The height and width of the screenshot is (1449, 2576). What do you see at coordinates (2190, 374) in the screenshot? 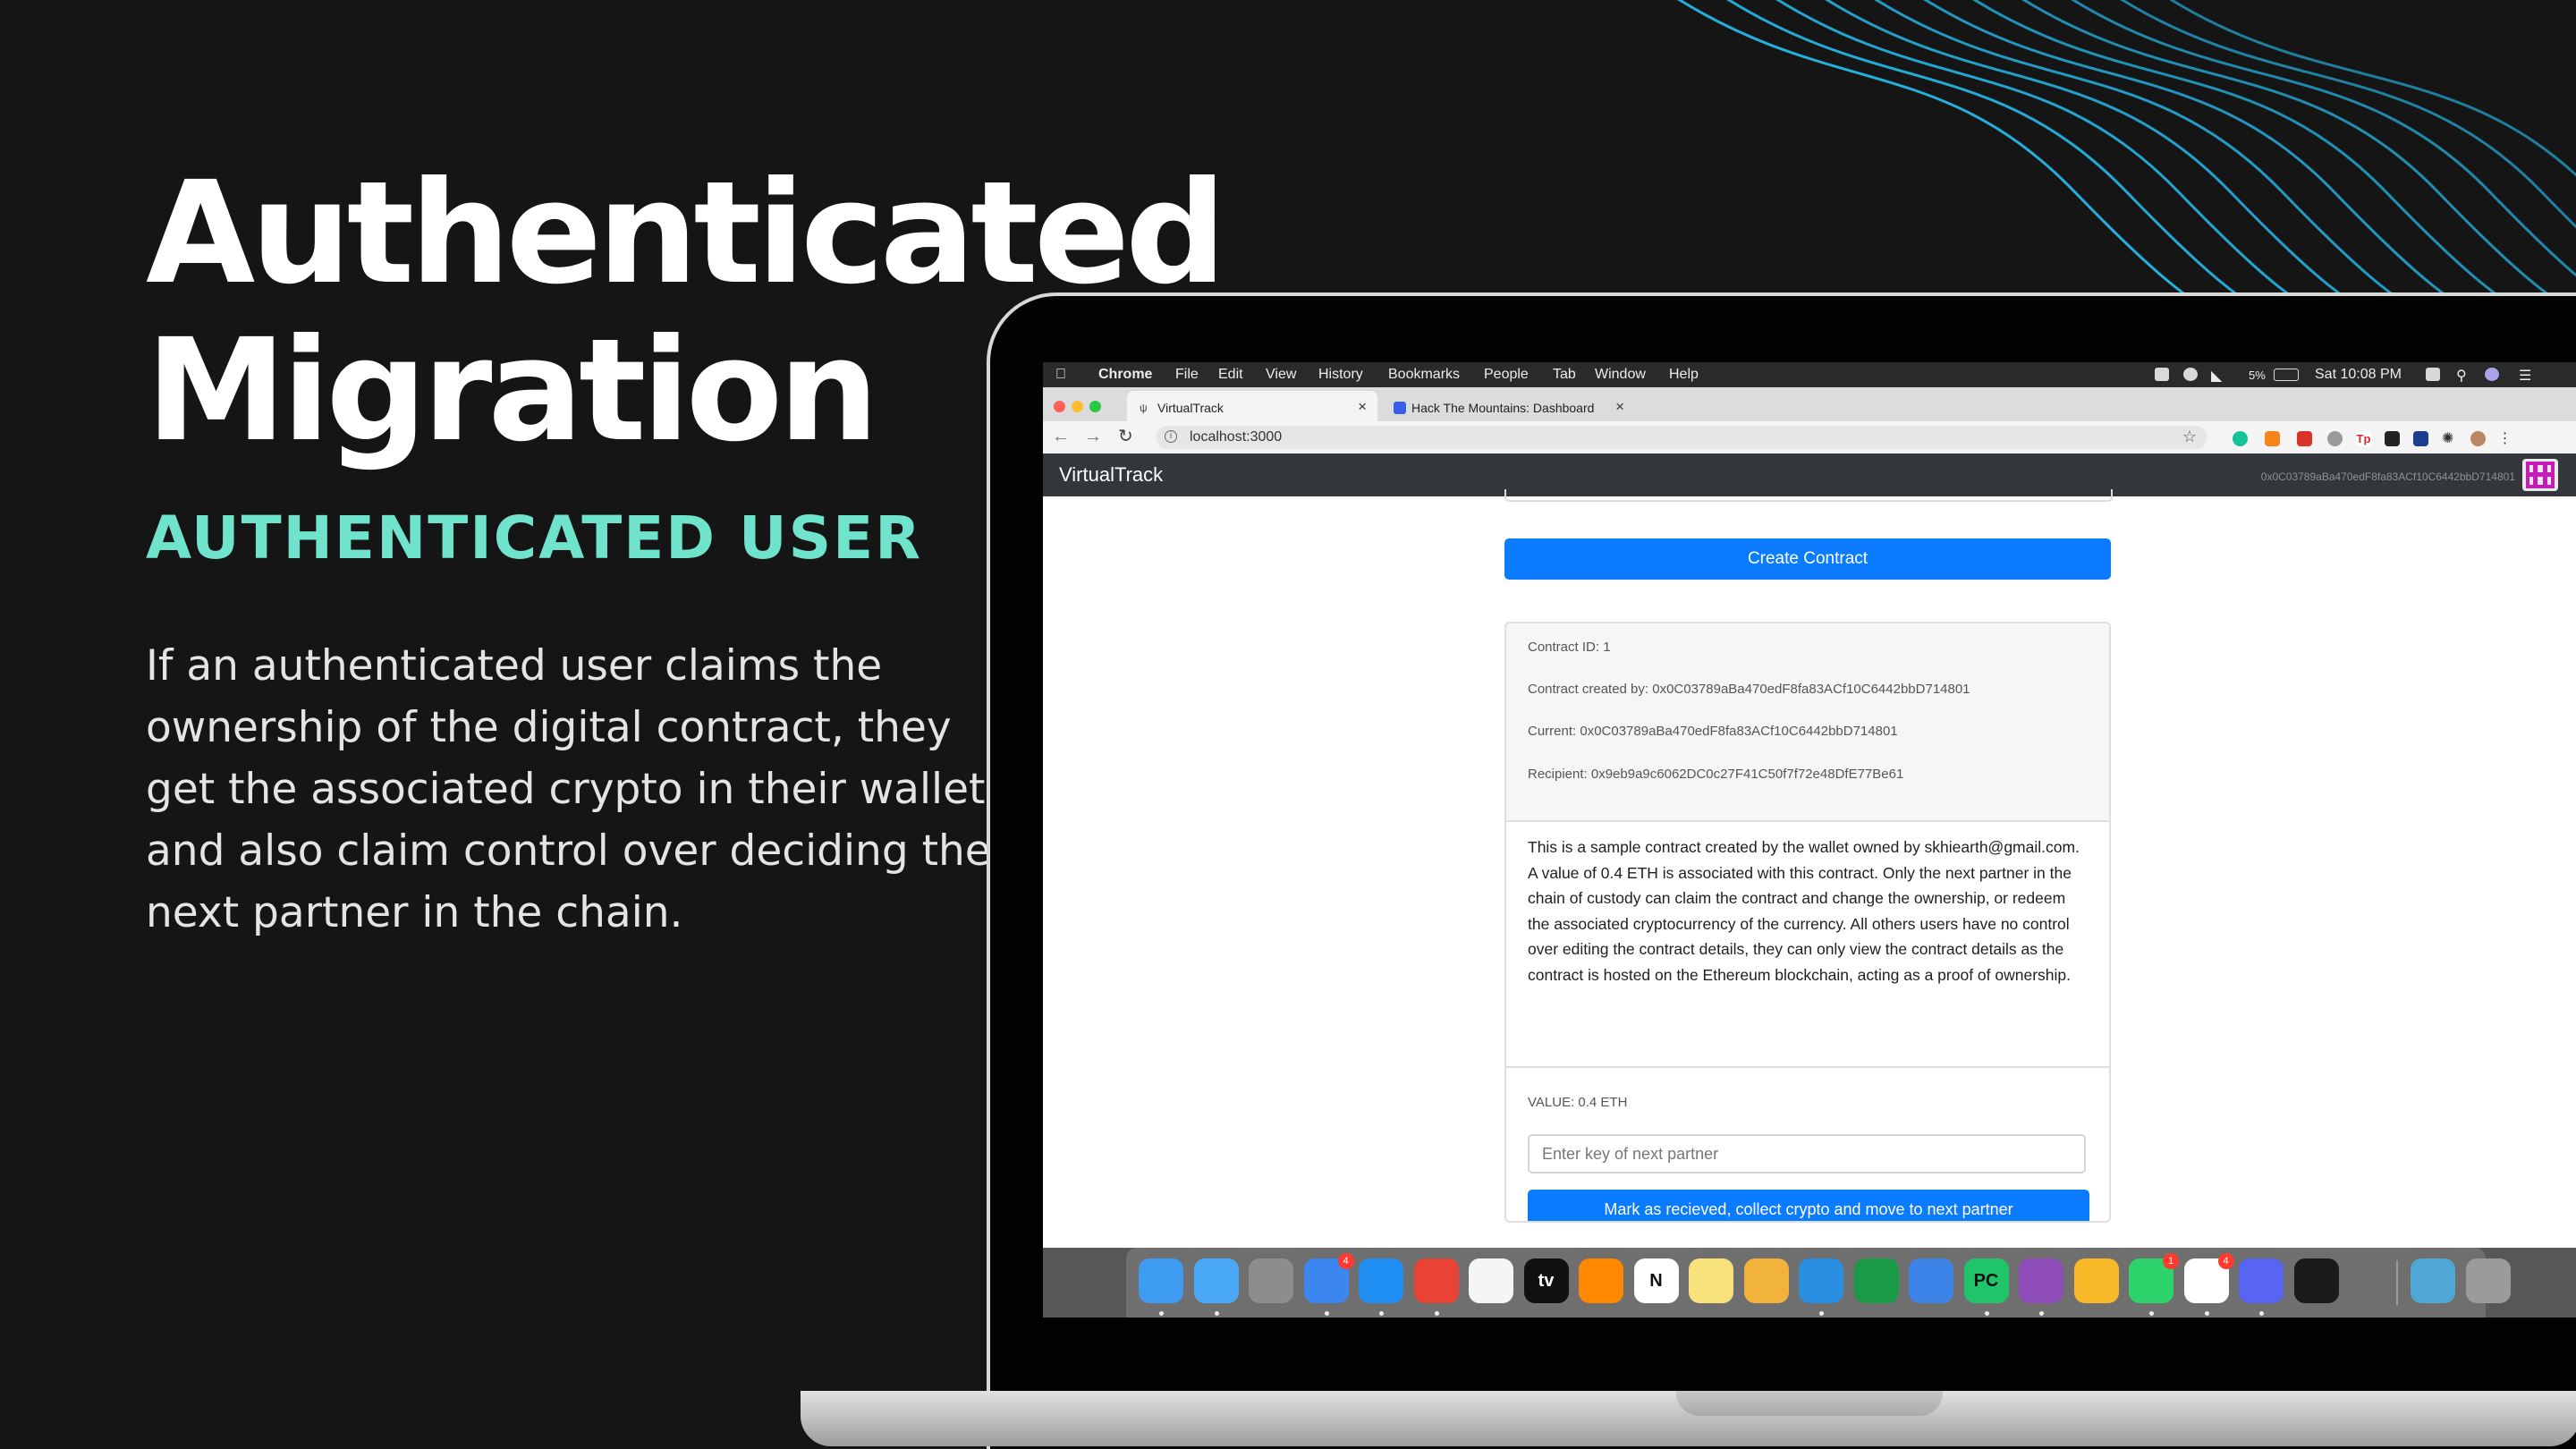
I see `tray-network-icon` at bounding box center [2190, 374].